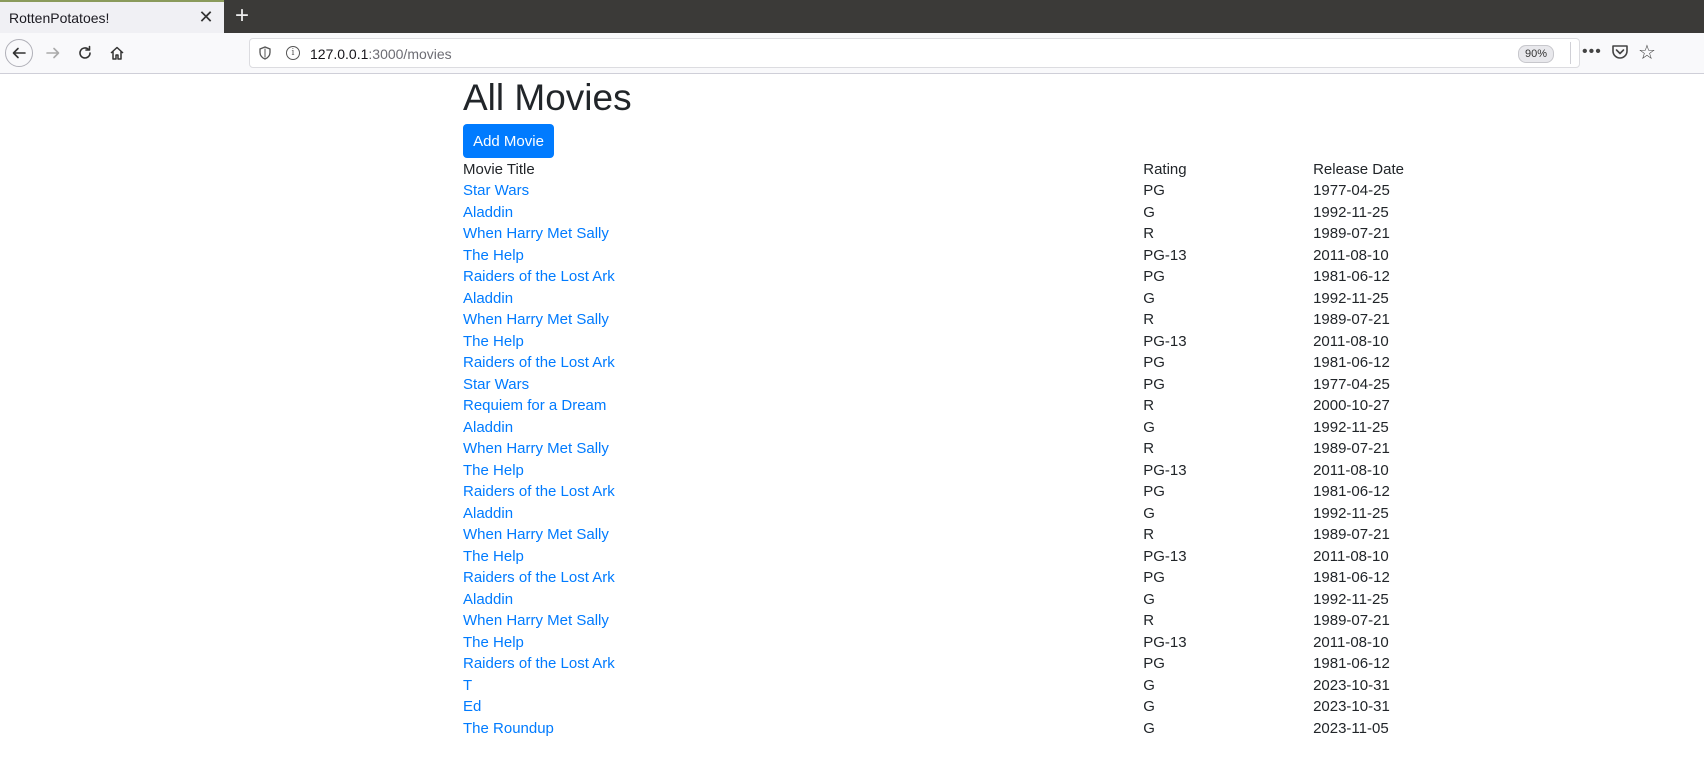 This screenshot has width=1704, height=765. What do you see at coordinates (508, 728) in the screenshot?
I see `movie-title-link: The Roundup` at bounding box center [508, 728].